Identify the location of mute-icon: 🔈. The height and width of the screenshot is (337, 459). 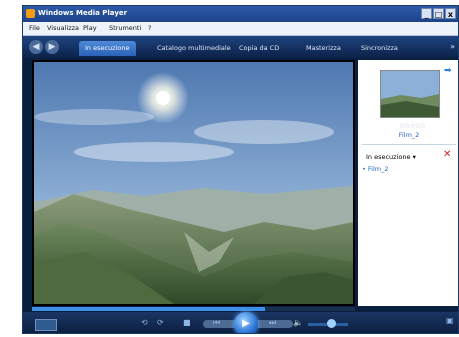
(298, 322).